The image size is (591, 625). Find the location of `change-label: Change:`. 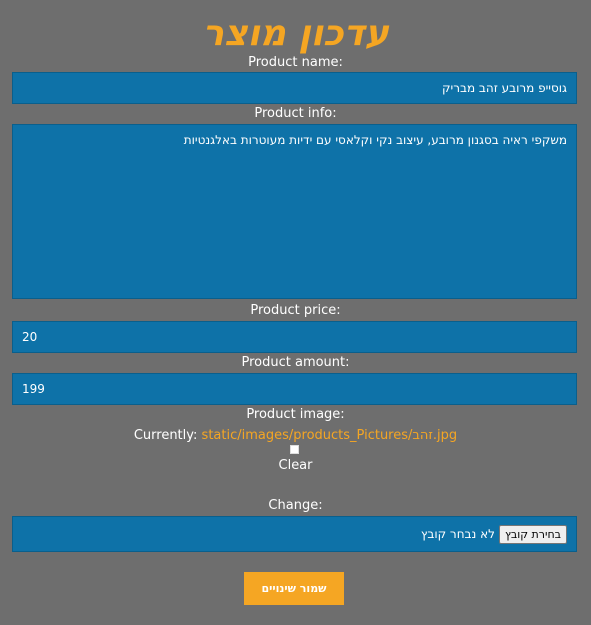

change-label: Change: is located at coordinates (295, 505).